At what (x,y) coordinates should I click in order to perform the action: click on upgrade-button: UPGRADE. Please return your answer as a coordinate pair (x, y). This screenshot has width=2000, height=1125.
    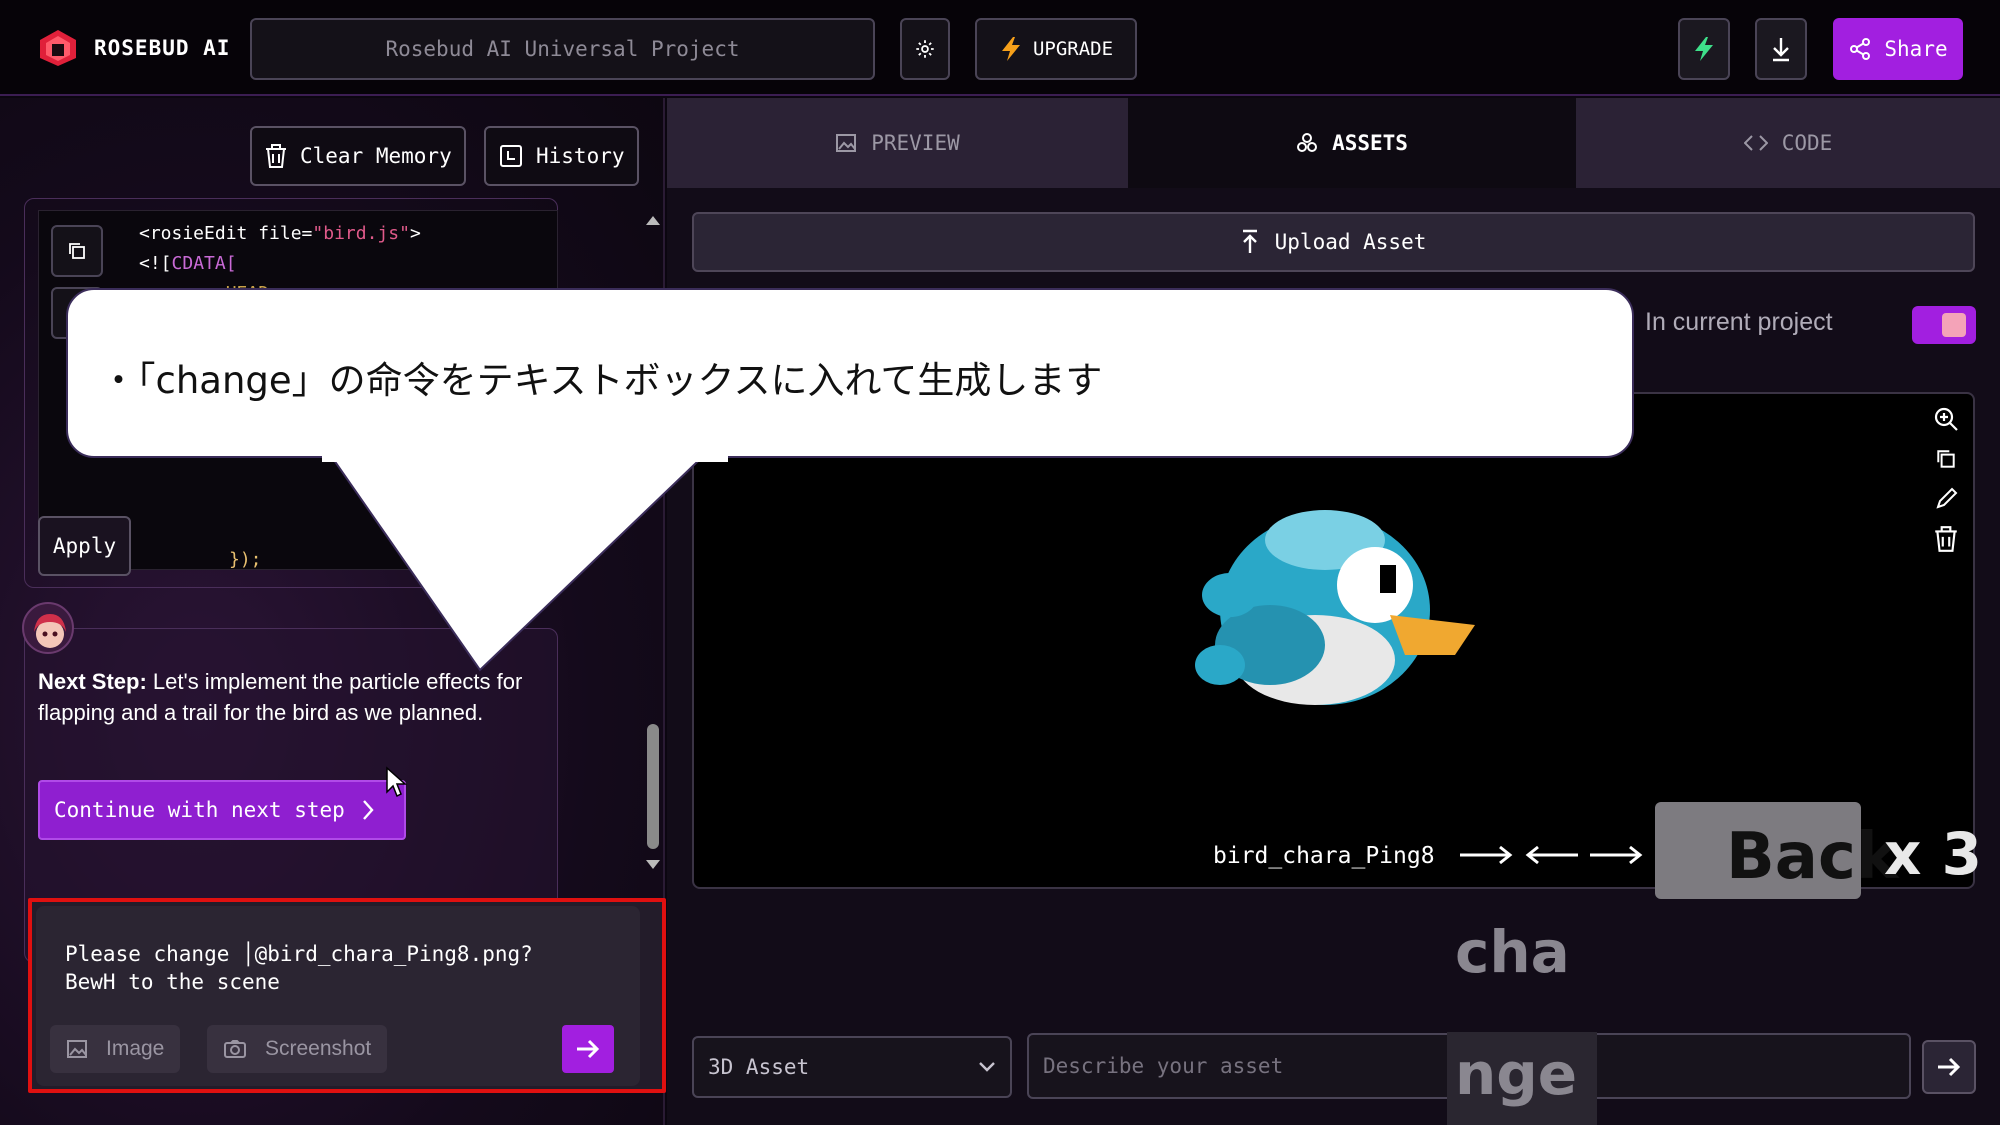
    Looking at the image, I should click on (1056, 49).